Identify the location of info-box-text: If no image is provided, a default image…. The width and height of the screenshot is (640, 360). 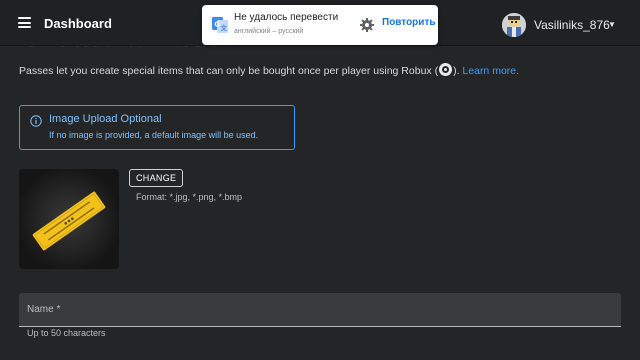
(154, 135).